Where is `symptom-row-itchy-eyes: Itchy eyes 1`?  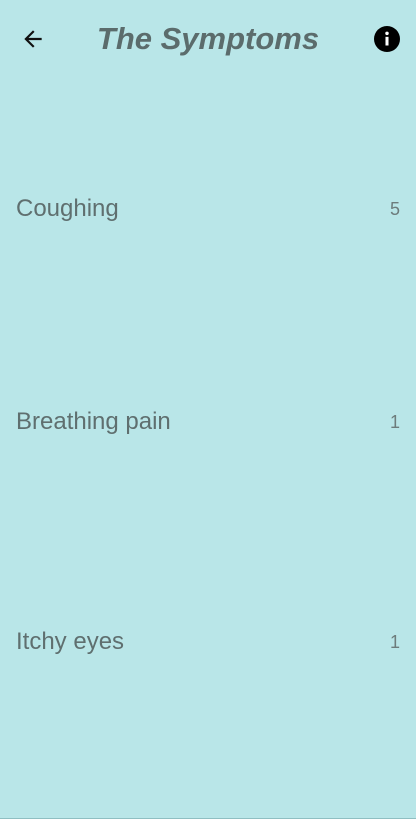 symptom-row-itchy-eyes: Itchy eyes 1 is located at coordinates (208, 642).